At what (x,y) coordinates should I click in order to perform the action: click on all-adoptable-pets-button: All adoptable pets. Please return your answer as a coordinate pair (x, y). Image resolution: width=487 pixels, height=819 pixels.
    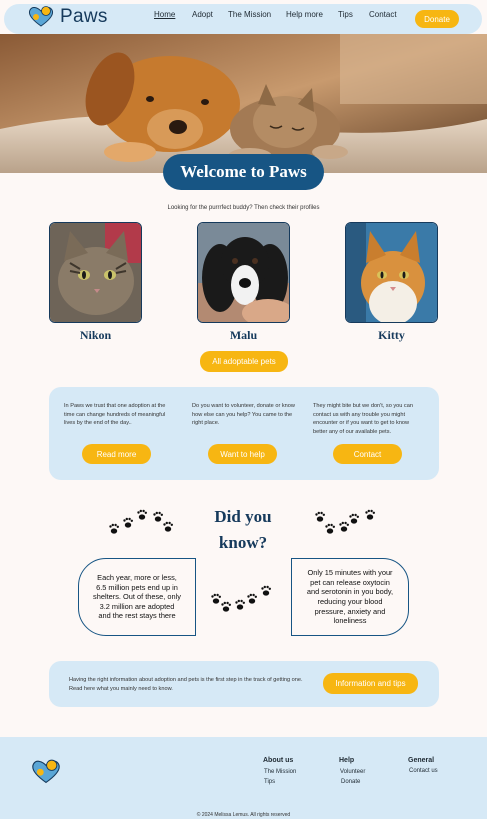
    Looking at the image, I should click on (244, 361).